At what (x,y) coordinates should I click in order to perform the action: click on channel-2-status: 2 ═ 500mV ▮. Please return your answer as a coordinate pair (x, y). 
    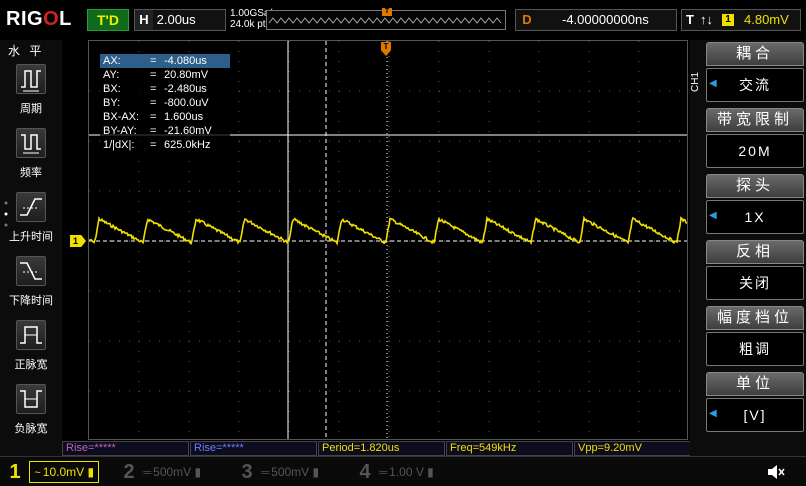
    Looking at the image, I should click on (159, 472).